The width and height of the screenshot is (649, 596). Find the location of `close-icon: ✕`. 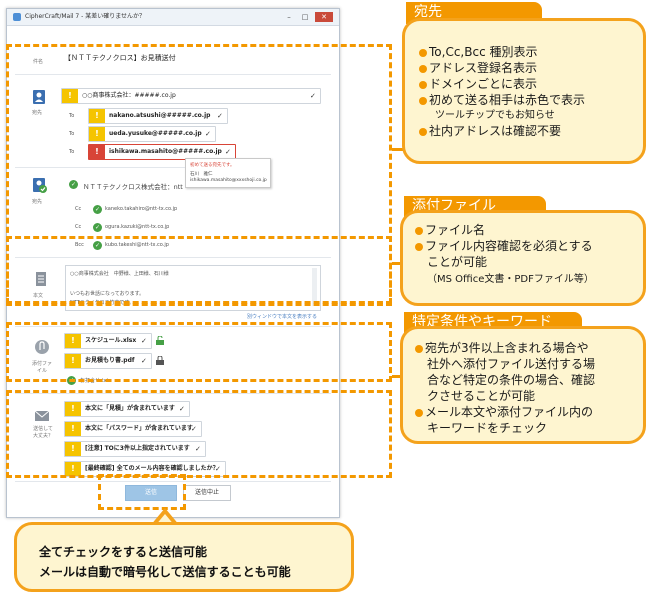

close-icon: ✕ is located at coordinates (324, 17).